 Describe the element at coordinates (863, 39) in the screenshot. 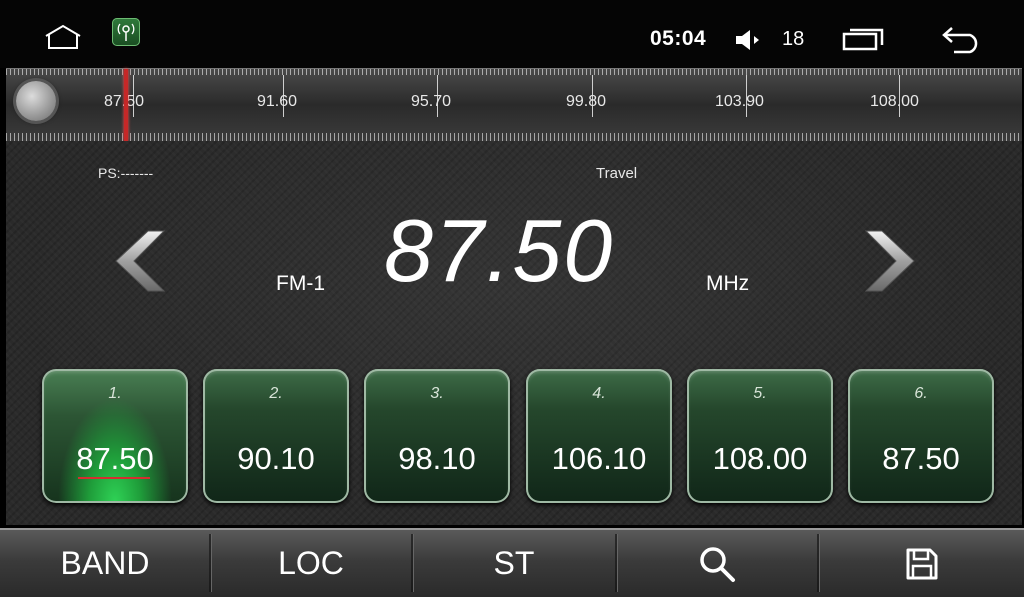

I see `recents-icon` at that location.